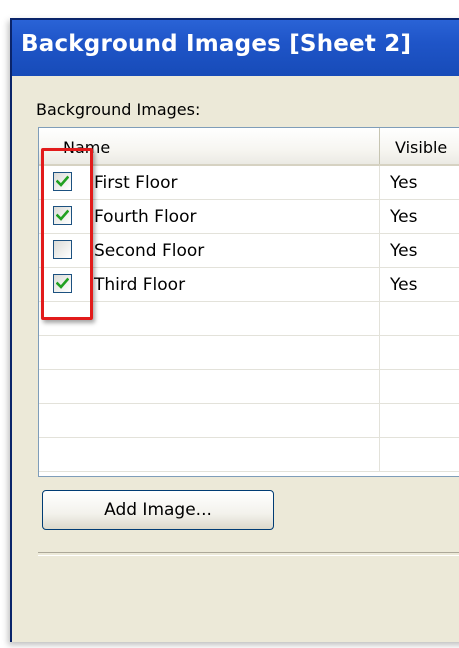 This screenshot has height=648, width=459. What do you see at coordinates (209, 146) in the screenshot?
I see `column-header-name: Name` at bounding box center [209, 146].